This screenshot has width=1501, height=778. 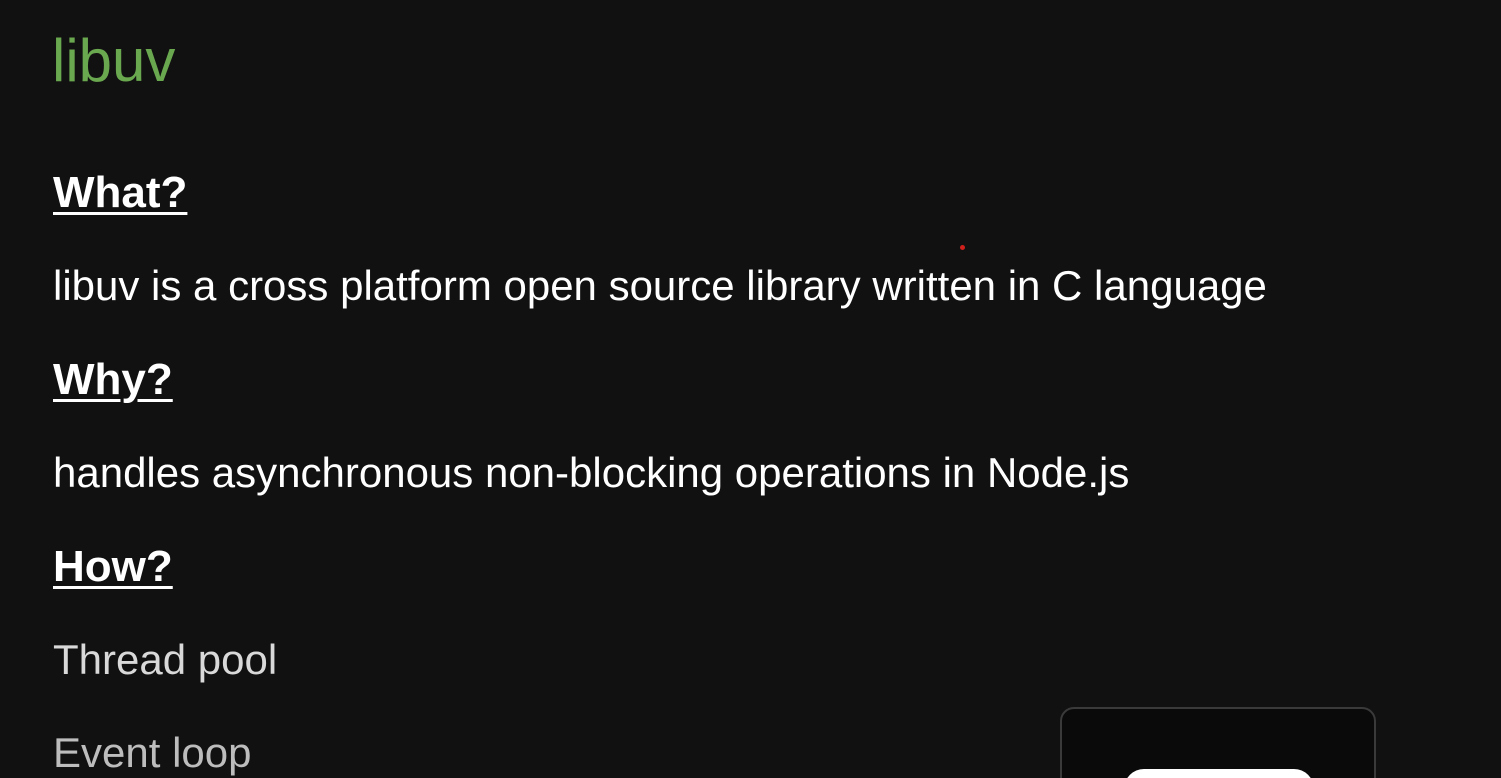 I want to click on slide-title: libuv, so click(x=114, y=60).